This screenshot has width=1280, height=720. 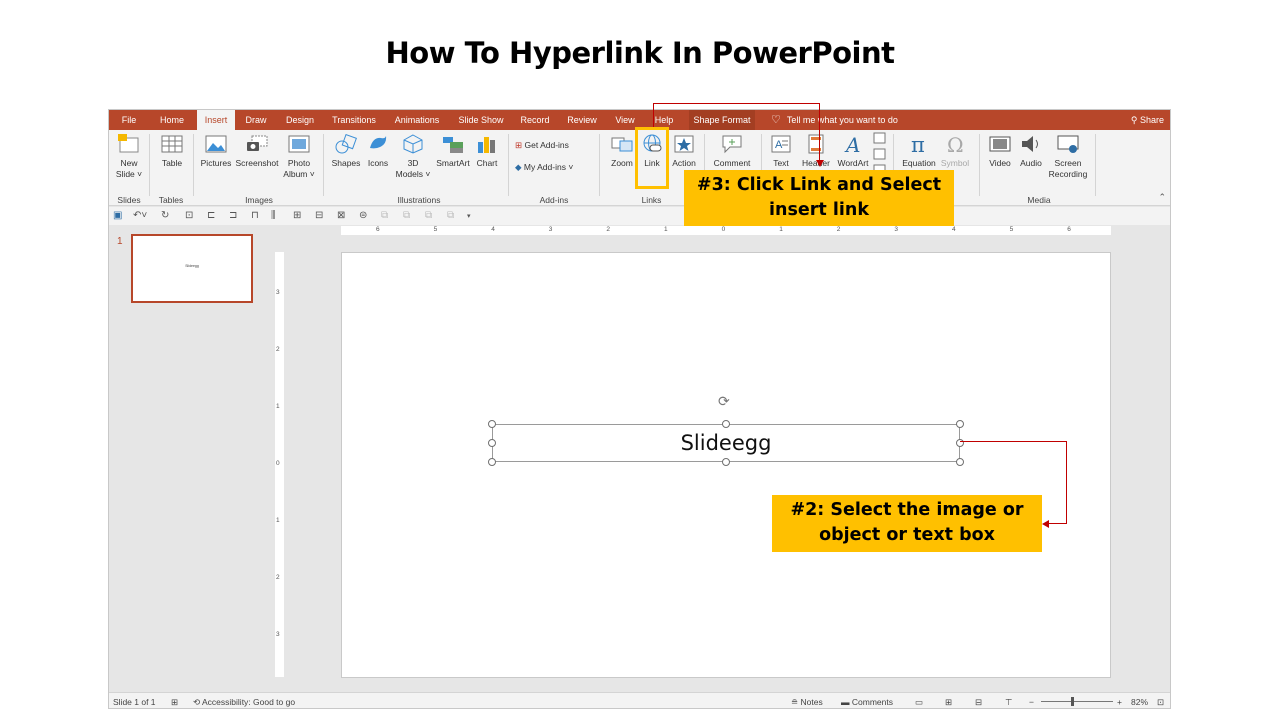 I want to click on table-button: Table, so click(x=172, y=151).